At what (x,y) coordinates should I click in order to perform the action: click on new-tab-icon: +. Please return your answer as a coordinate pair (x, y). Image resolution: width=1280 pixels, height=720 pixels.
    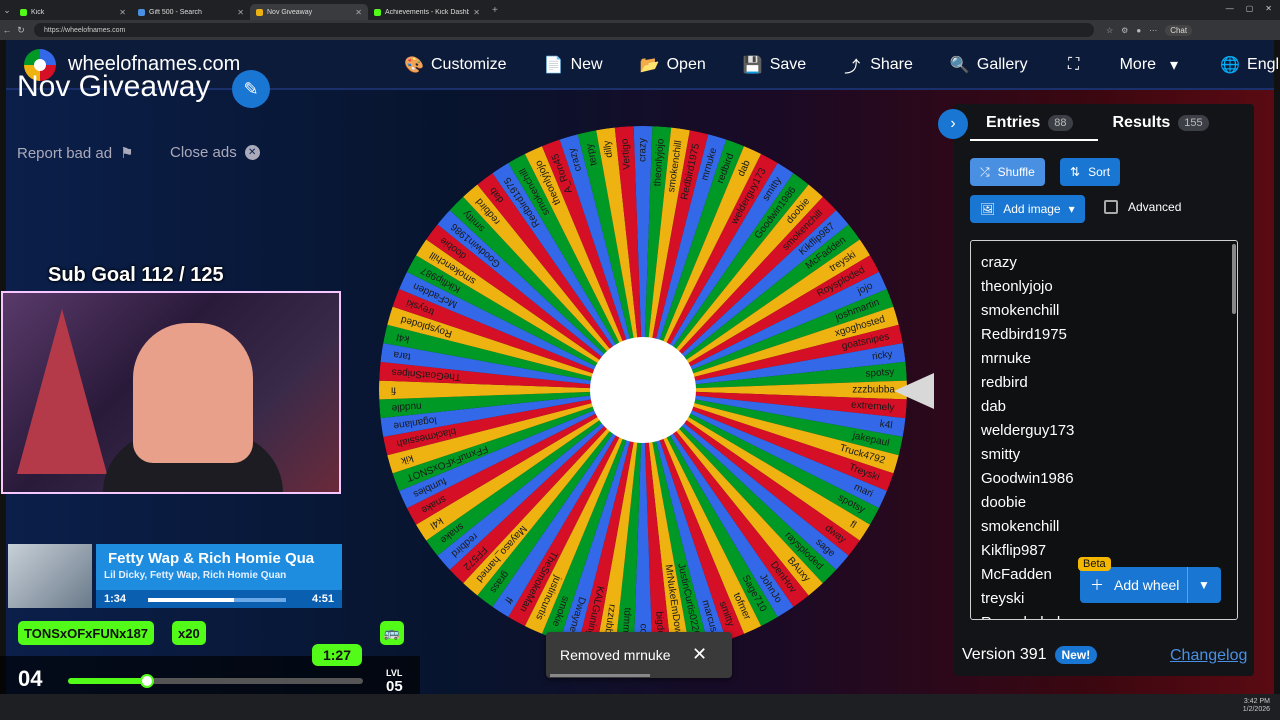
    Looking at the image, I should click on (495, 10).